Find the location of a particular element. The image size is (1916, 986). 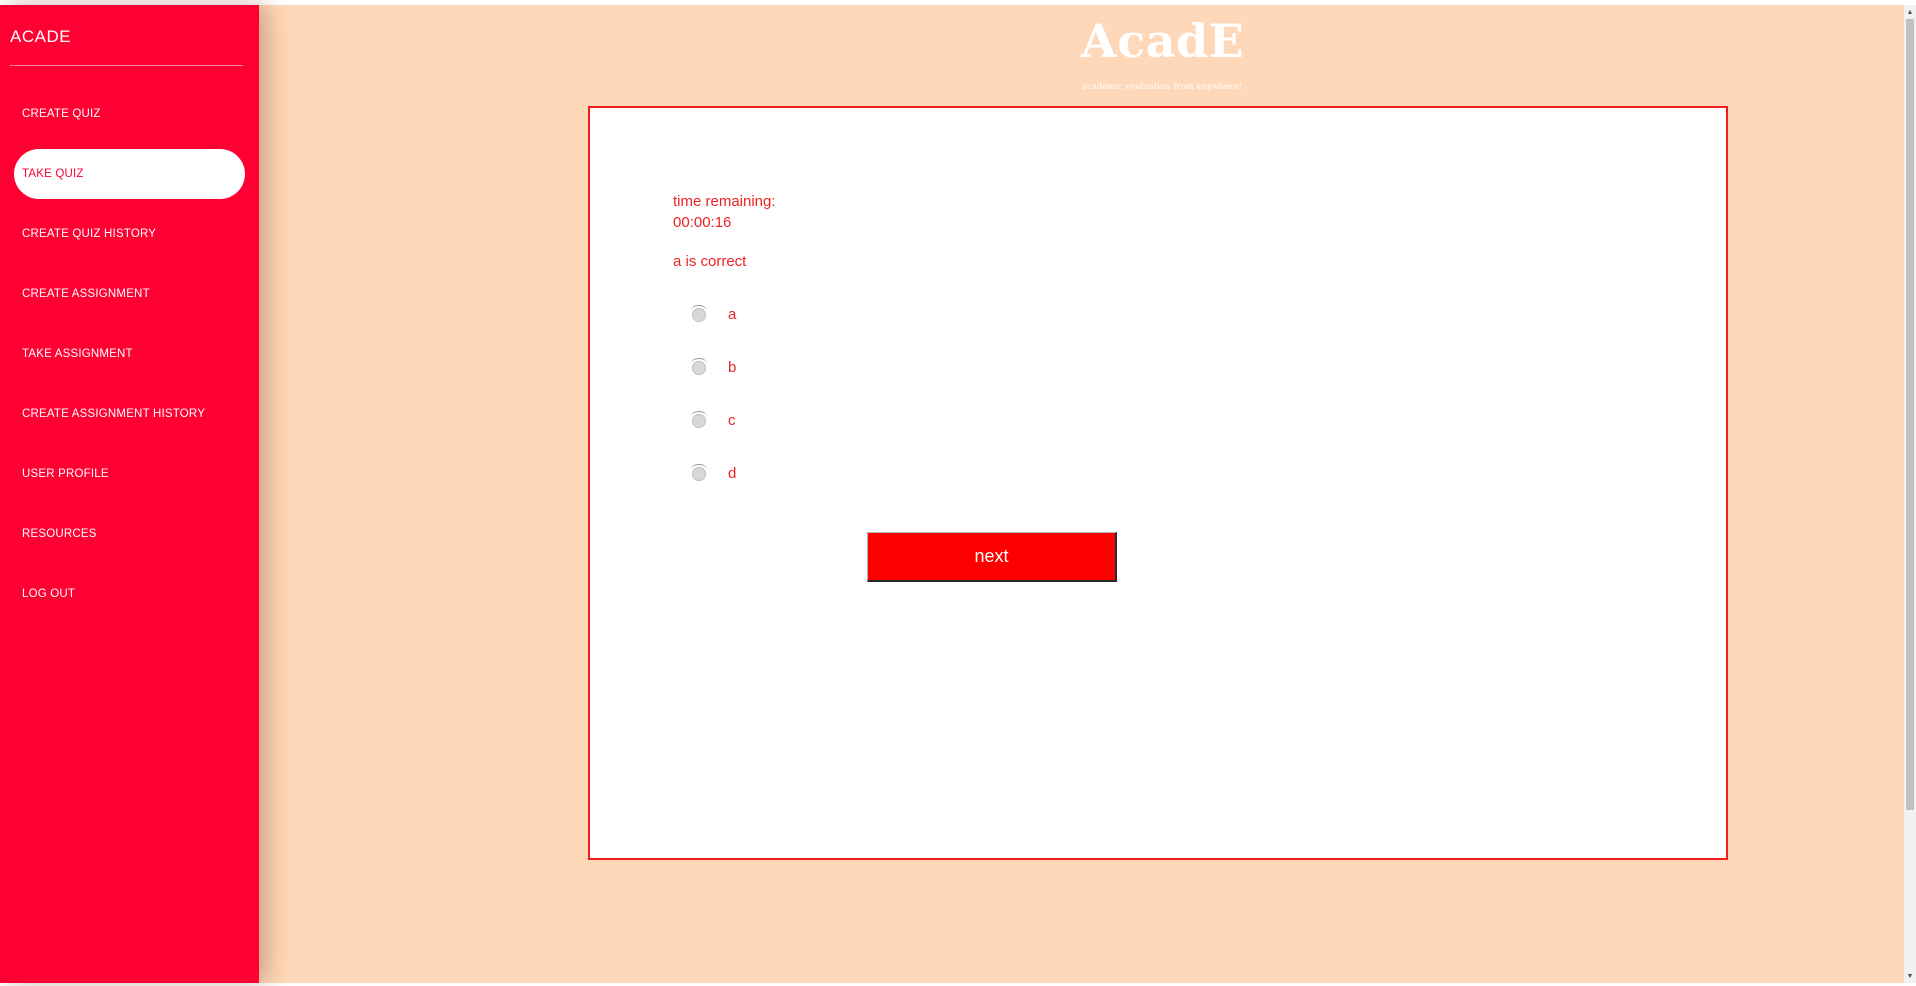

app-title: AcadE is located at coordinates (1163, 41).